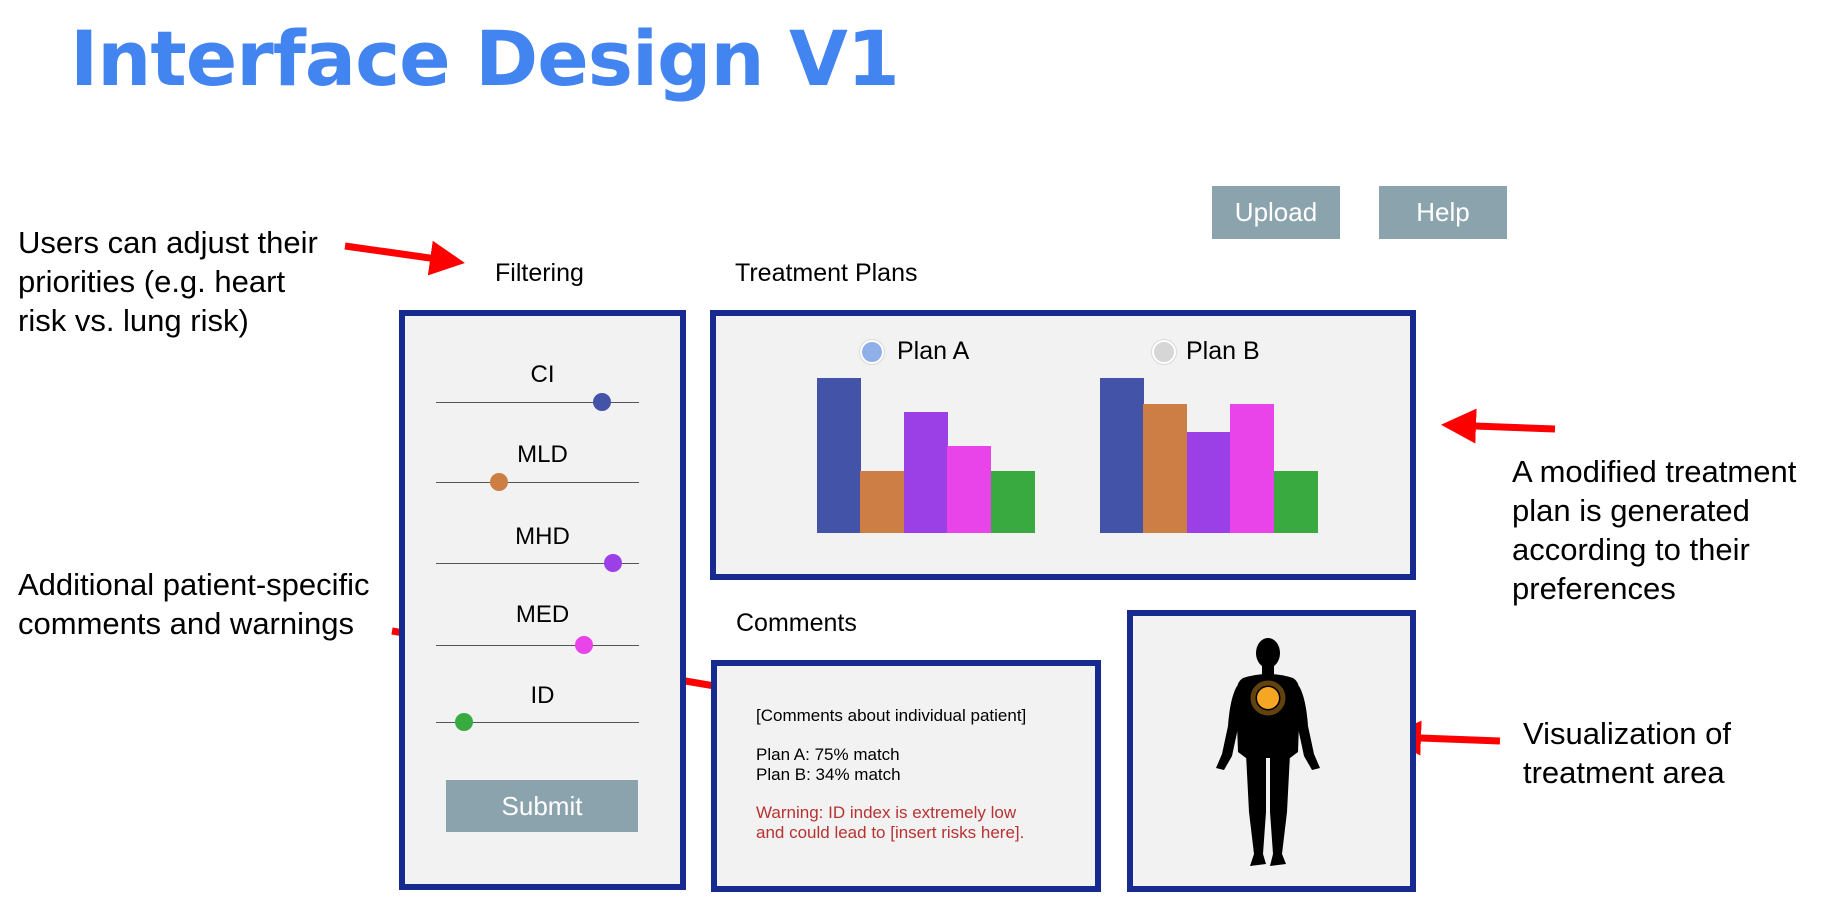  Describe the element at coordinates (890, 832) in the screenshot. I see `warning-text-line-2: and could lead to [insert risks here].` at that location.